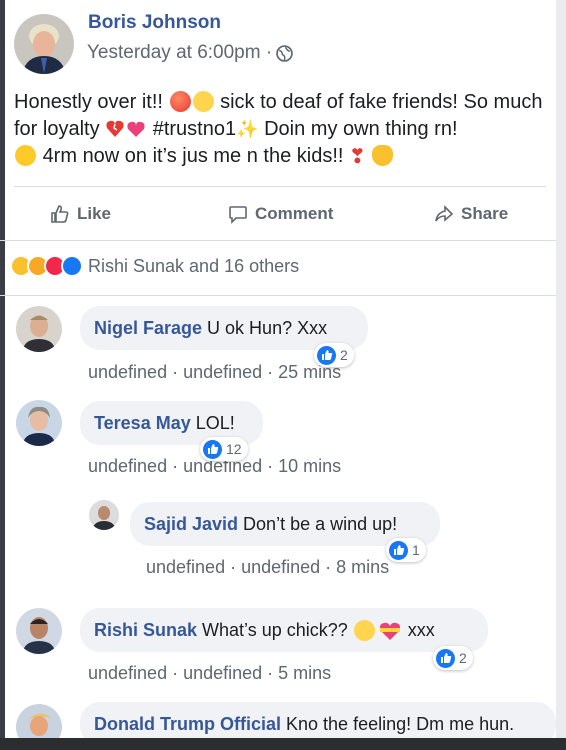 Image resolution: width=566 pixels, height=750 pixels. What do you see at coordinates (215, 422) in the screenshot?
I see `comment-text: LOL!` at bounding box center [215, 422].